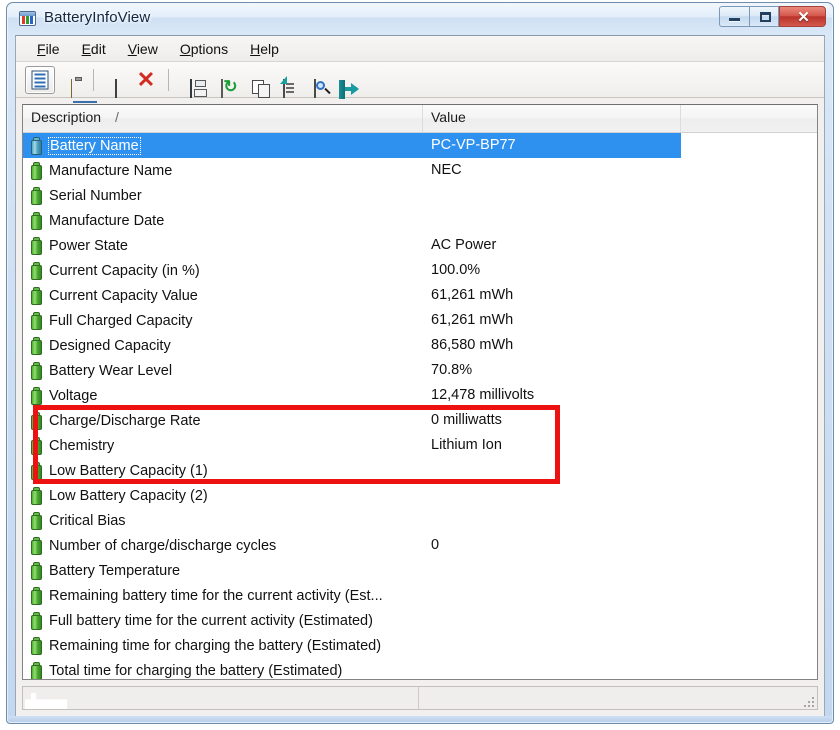 The image size is (840, 730). I want to click on cell-description-label: Designed Capacity, so click(110, 345).